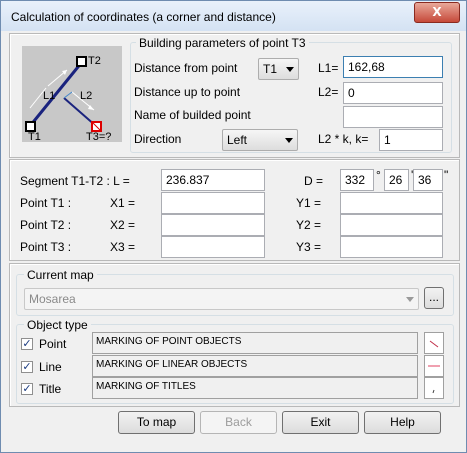 This screenshot has width=467, height=453. Describe the element at coordinates (222, 43) in the screenshot. I see `parameters-group-title: Building parameters of point T3` at that location.